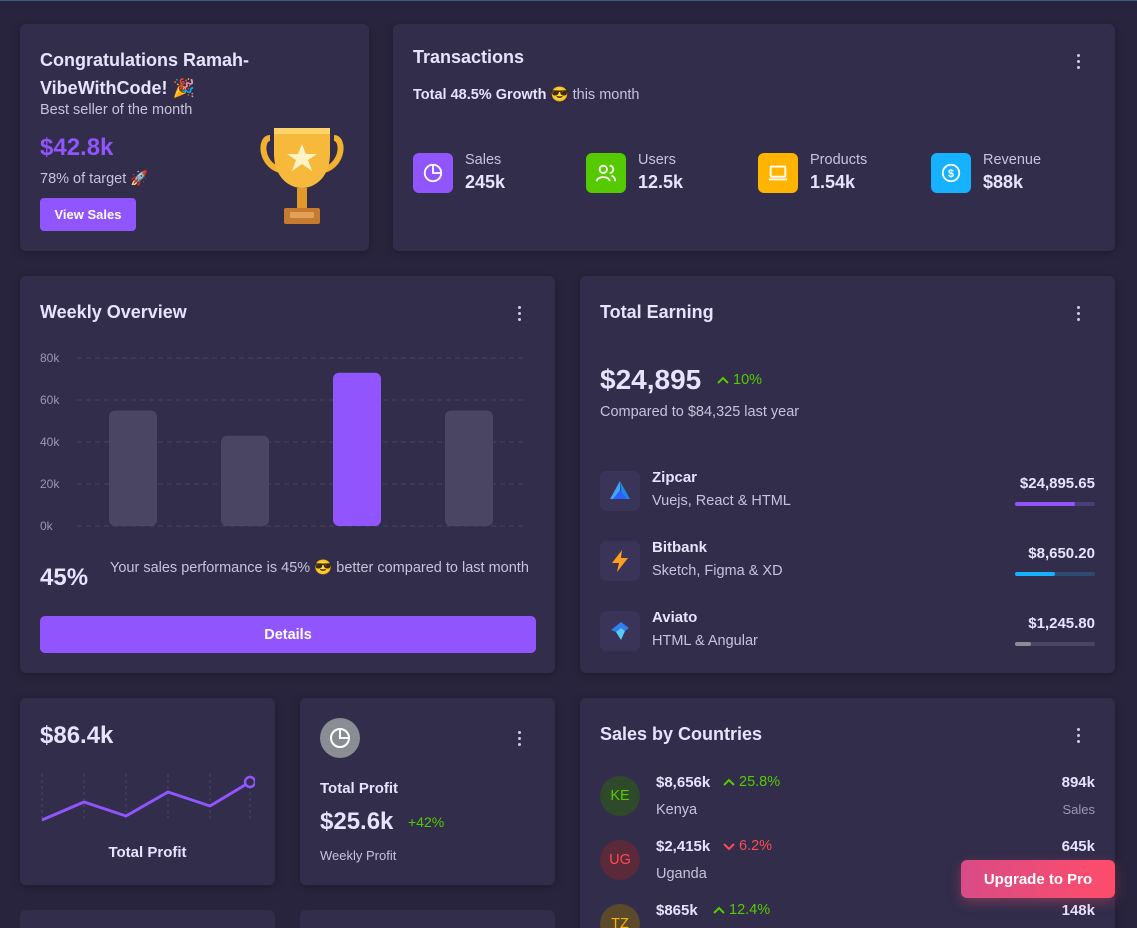 This screenshot has width=1137, height=928. What do you see at coordinates (705, 641) in the screenshot?
I see `earning-item-tech: HTML & Angular` at bounding box center [705, 641].